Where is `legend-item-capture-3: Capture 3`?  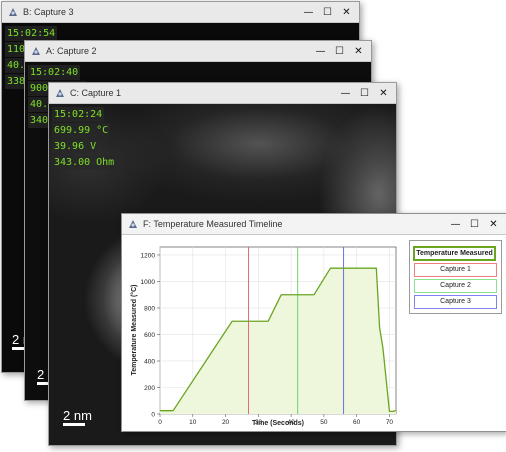 legend-item-capture-3: Capture 3 is located at coordinates (455, 302).